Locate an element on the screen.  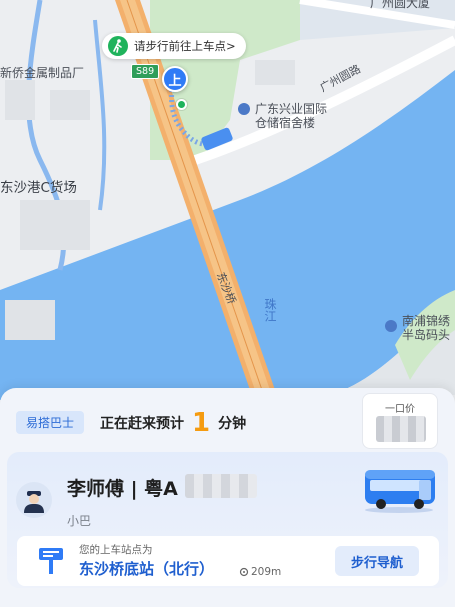
my-location-dot is located at coordinates (181, 104).